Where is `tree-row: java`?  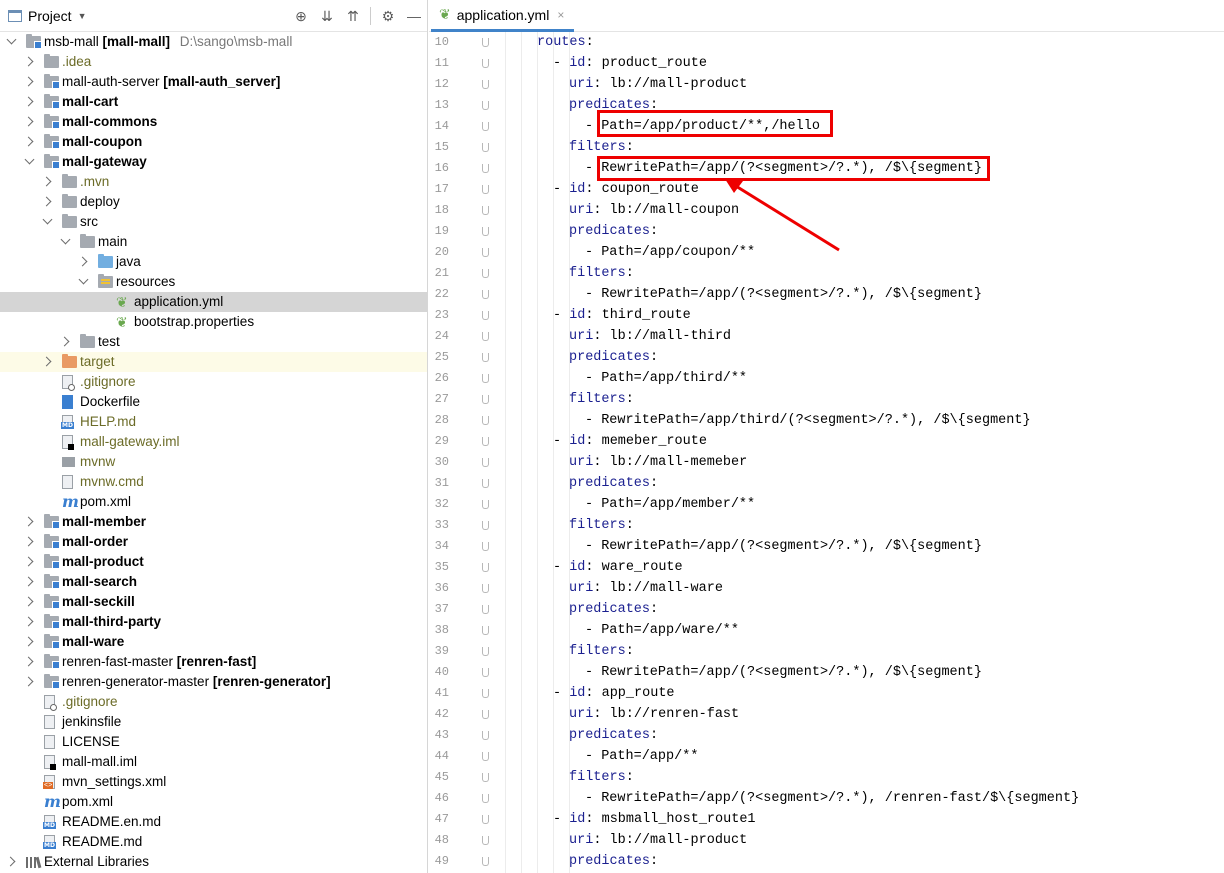 tree-row: java is located at coordinates (213, 262).